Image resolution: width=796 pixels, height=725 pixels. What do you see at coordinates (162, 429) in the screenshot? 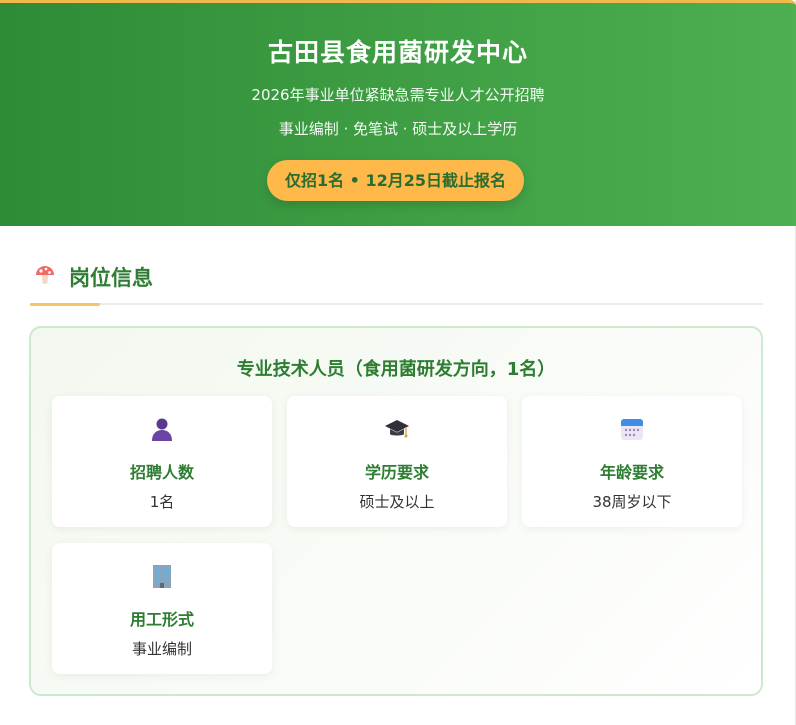
I see `person-icon` at bounding box center [162, 429].